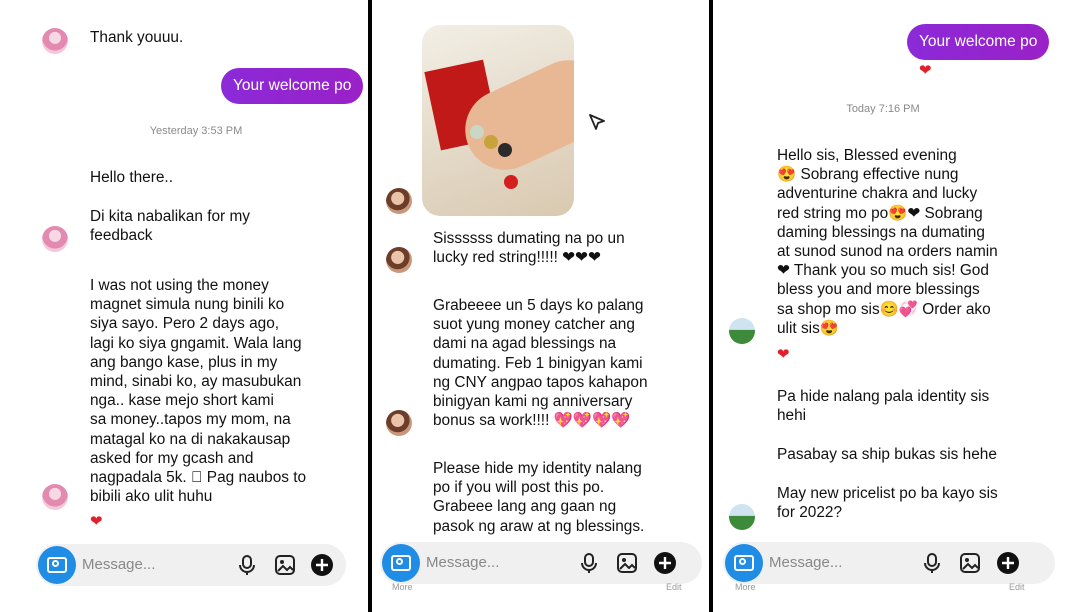 Image resolution: width=1080 pixels, height=612 pixels. I want to click on timestamp: Today 7:16 PM, so click(883, 109).